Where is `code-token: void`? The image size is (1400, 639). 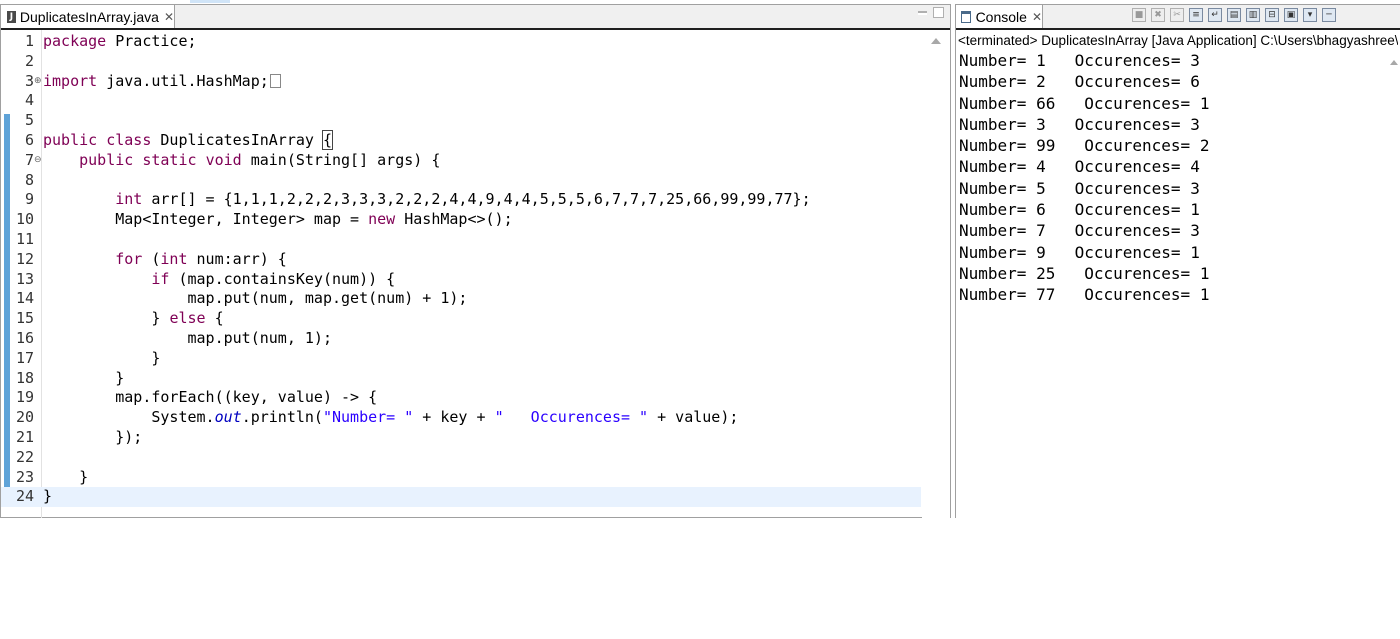
code-token: void is located at coordinates (223, 159).